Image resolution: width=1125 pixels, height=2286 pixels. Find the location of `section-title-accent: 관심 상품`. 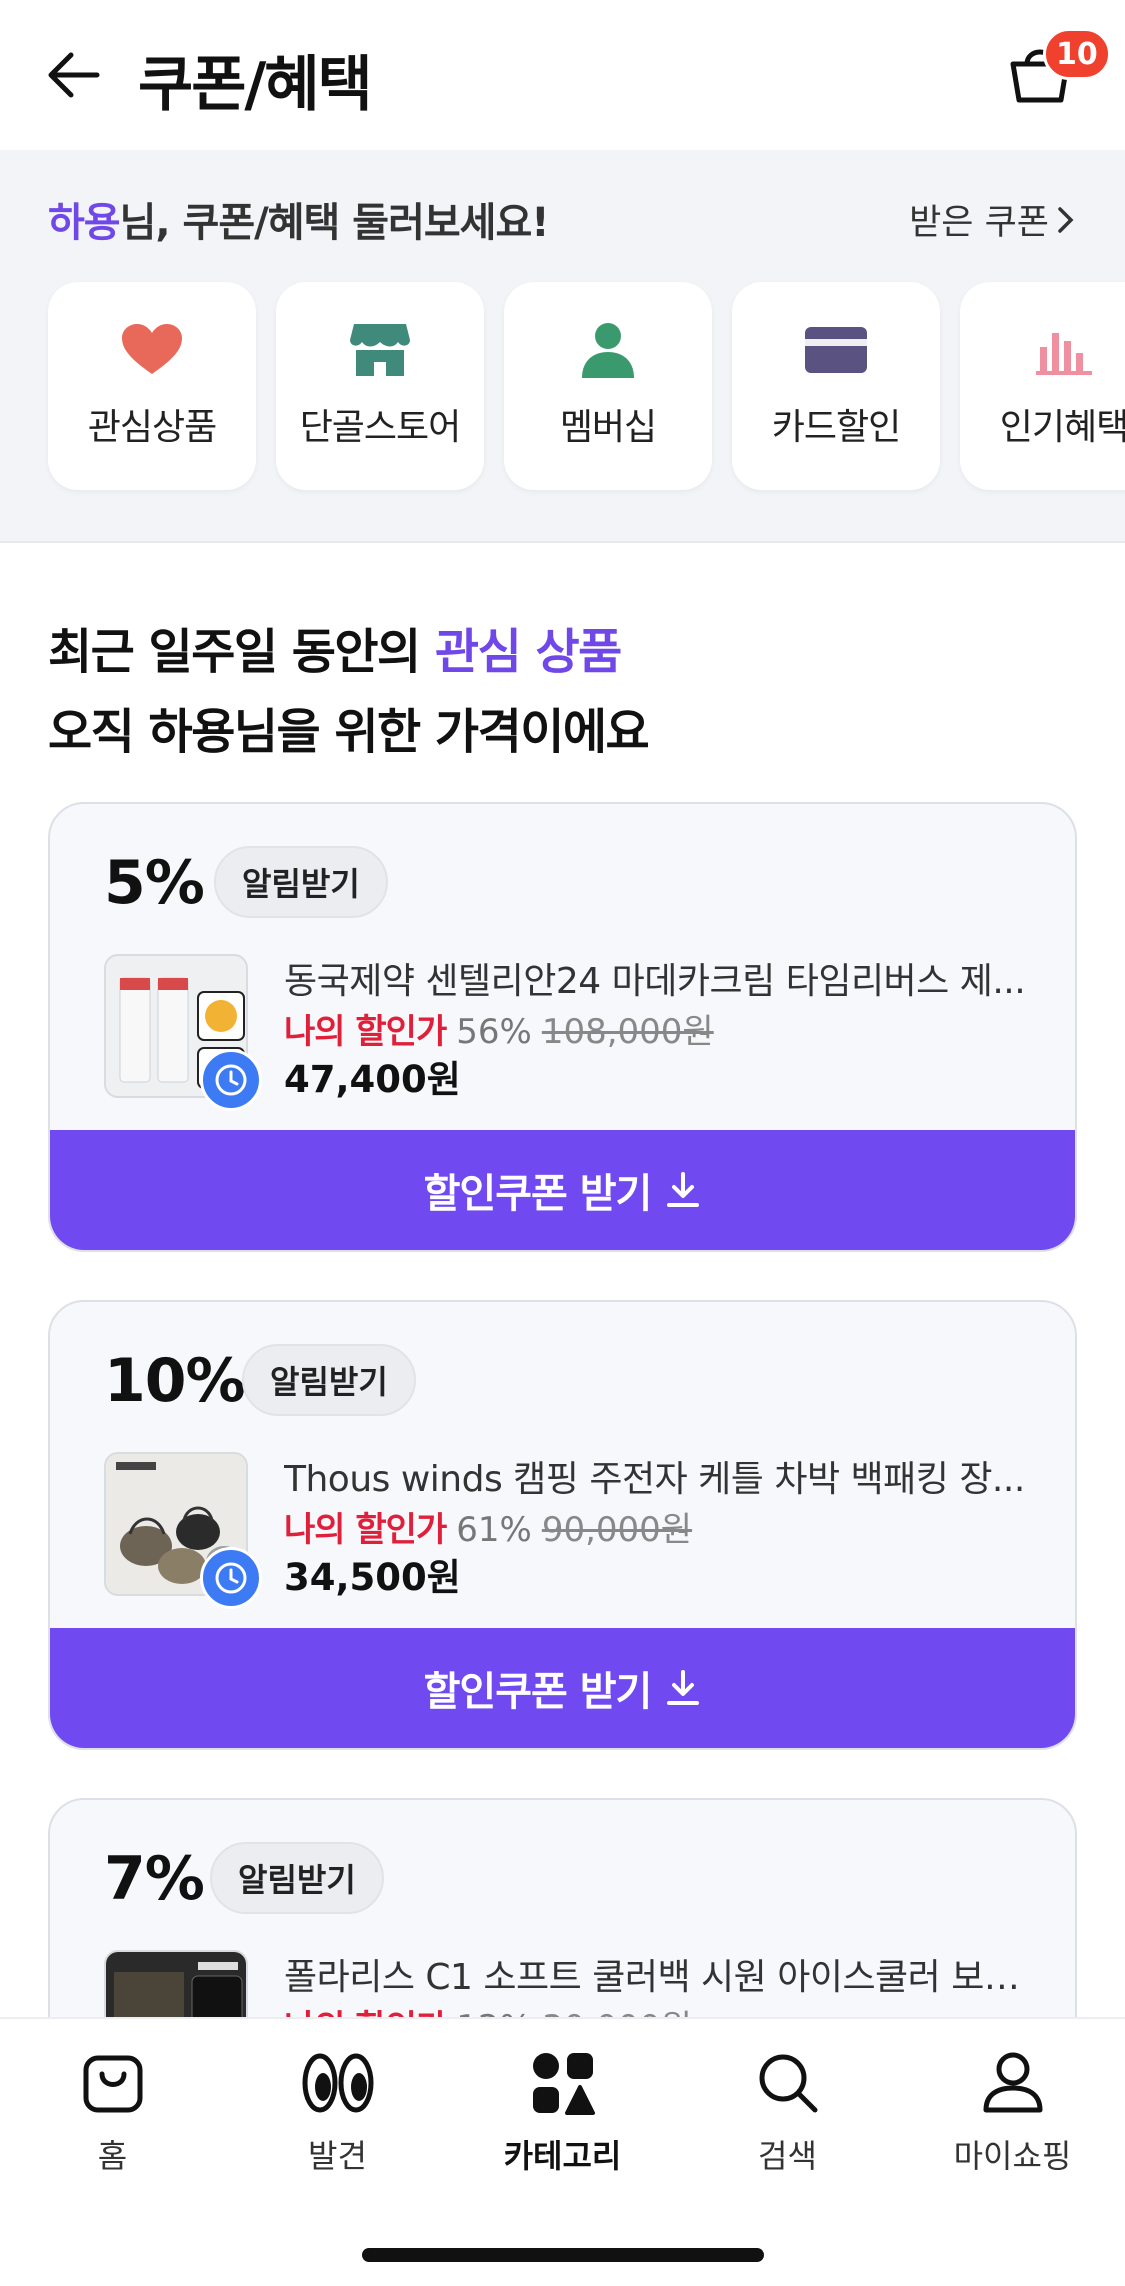

section-title-accent: 관심 상품 is located at coordinates (528, 652).